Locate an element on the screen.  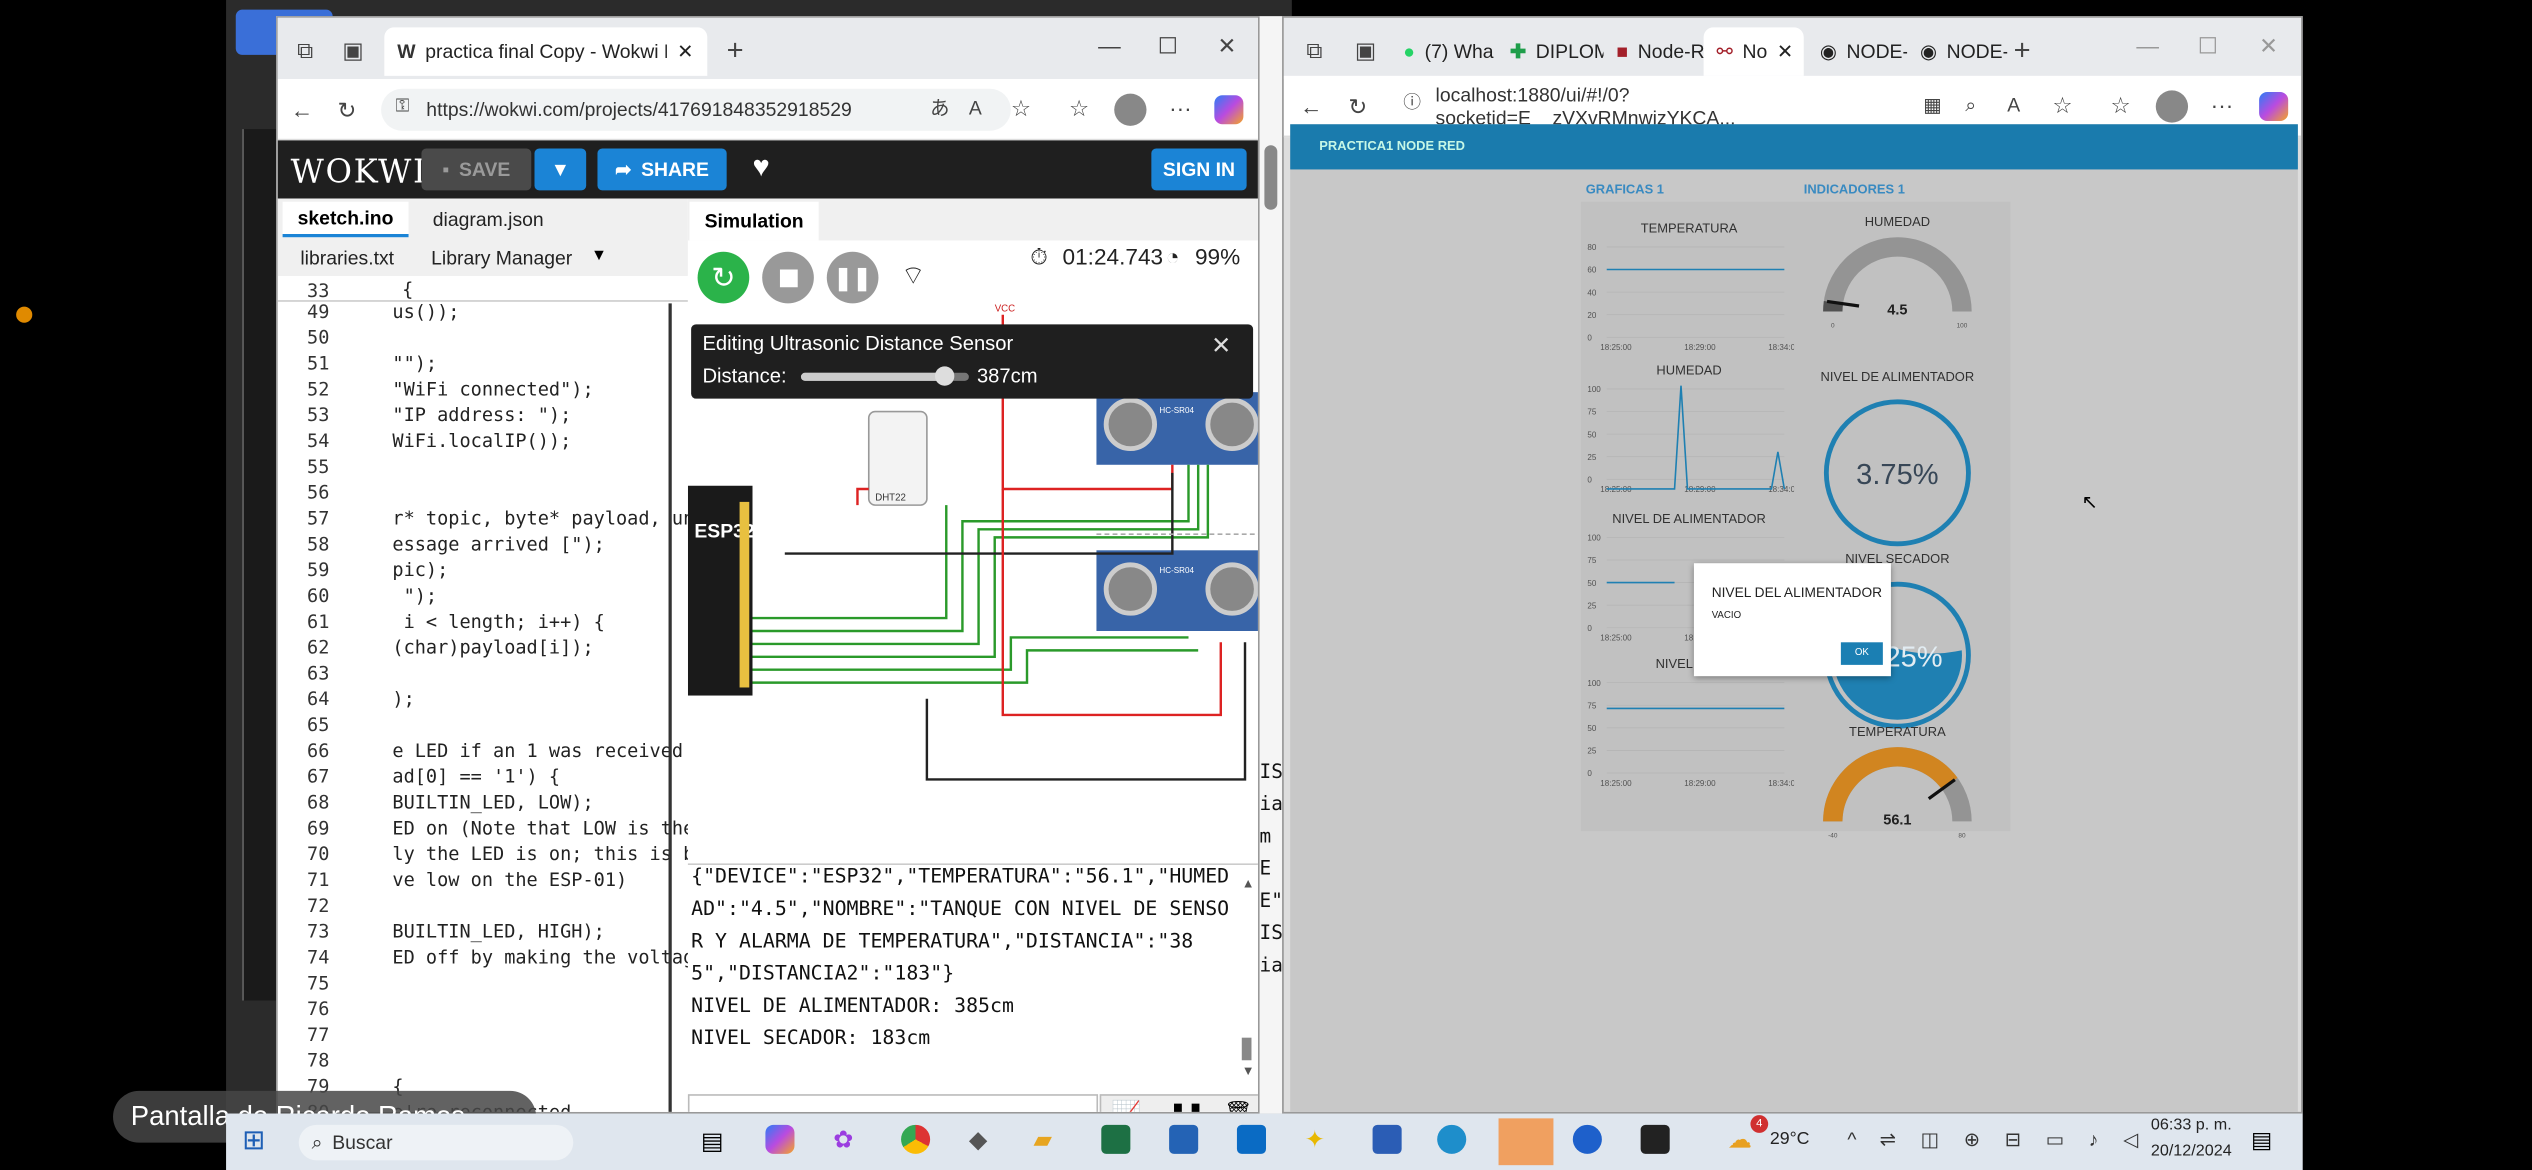
save-button: ▪ SAVE is located at coordinates (476, 169).